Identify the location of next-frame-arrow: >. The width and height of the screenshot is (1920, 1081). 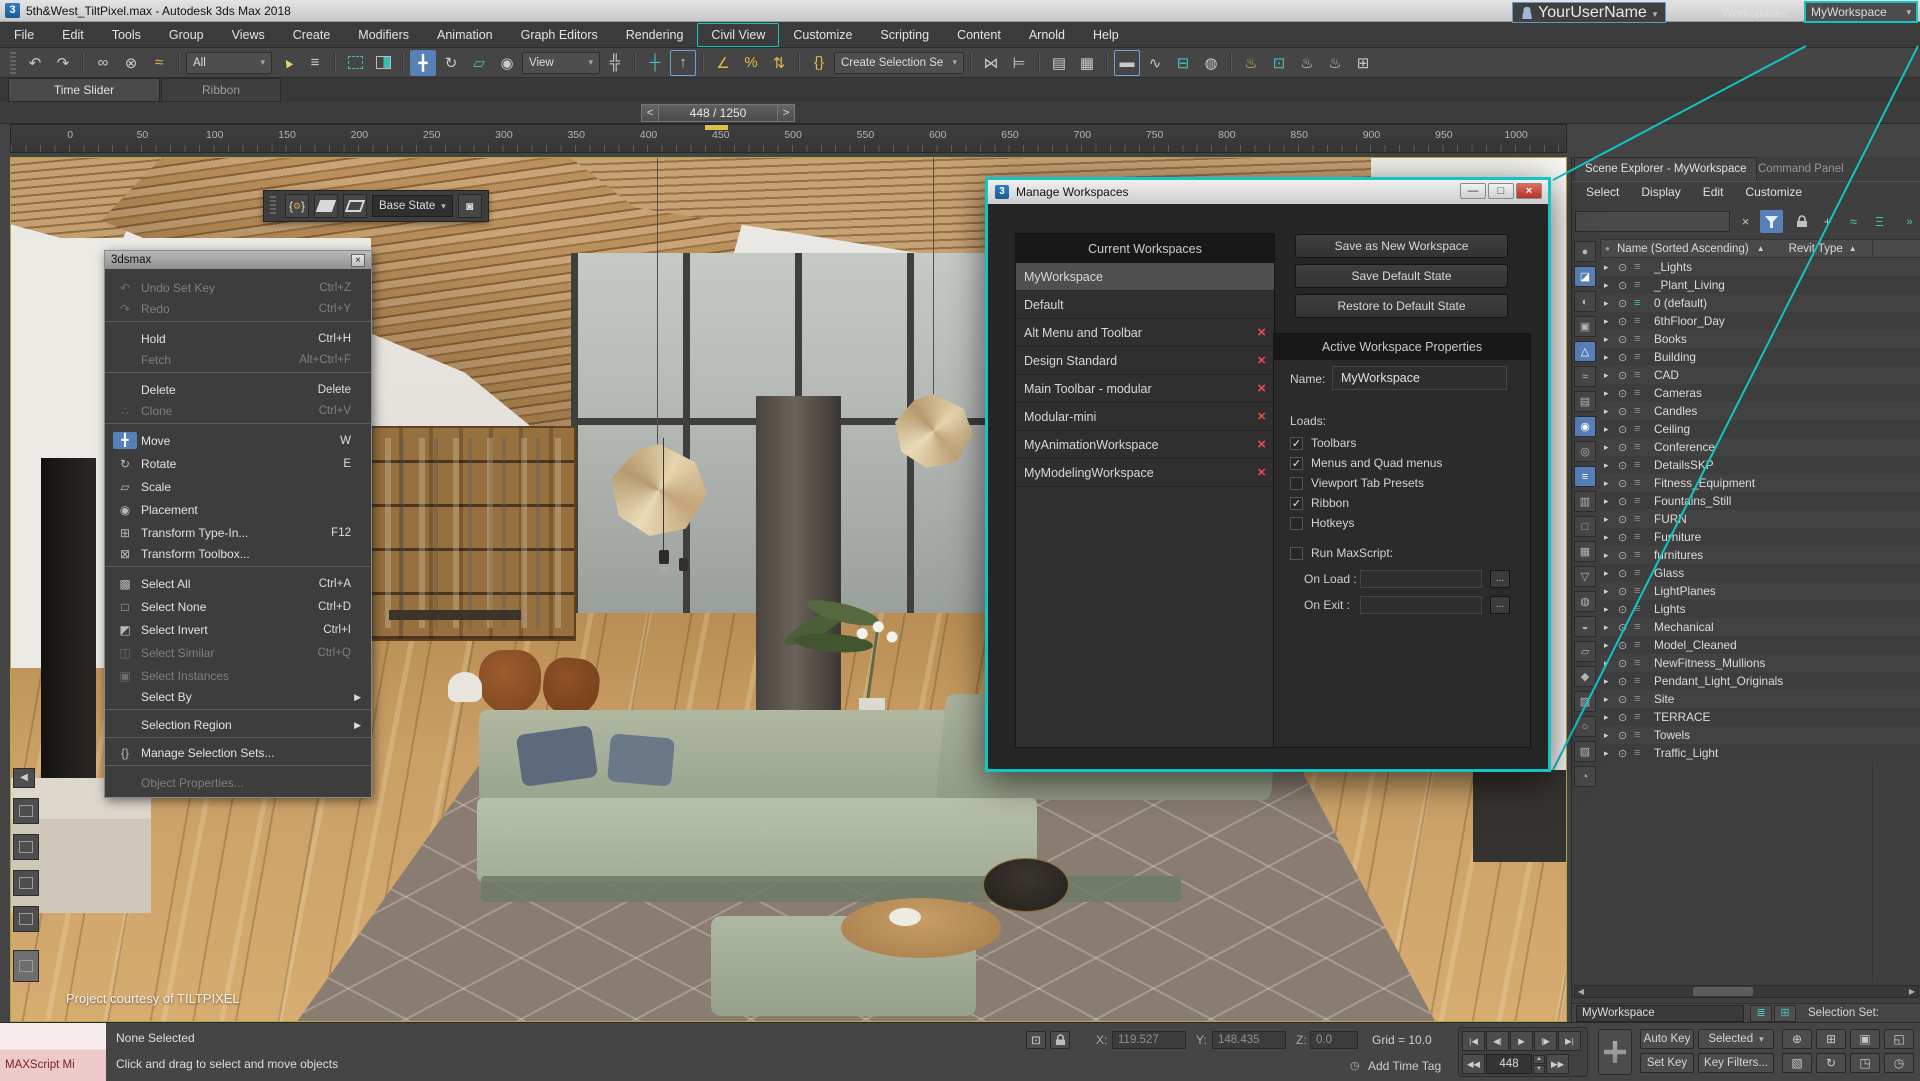
(786, 113).